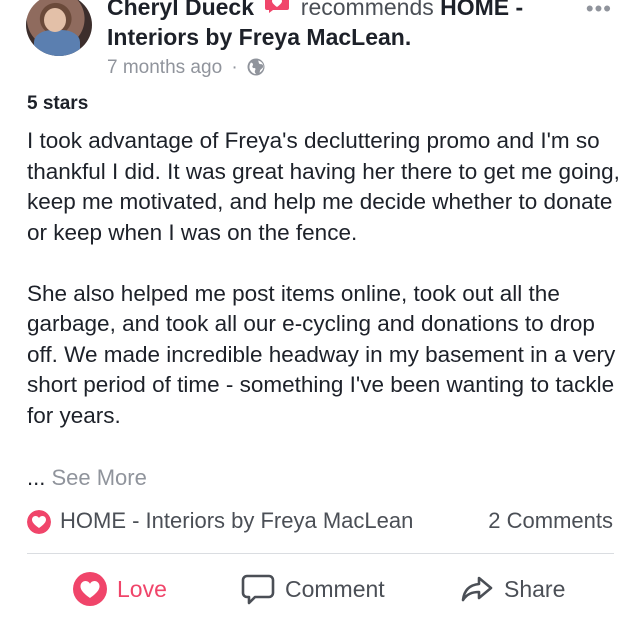 The width and height of the screenshot is (640, 620). Describe the element at coordinates (477, 589) in the screenshot. I see `share-icon` at that location.